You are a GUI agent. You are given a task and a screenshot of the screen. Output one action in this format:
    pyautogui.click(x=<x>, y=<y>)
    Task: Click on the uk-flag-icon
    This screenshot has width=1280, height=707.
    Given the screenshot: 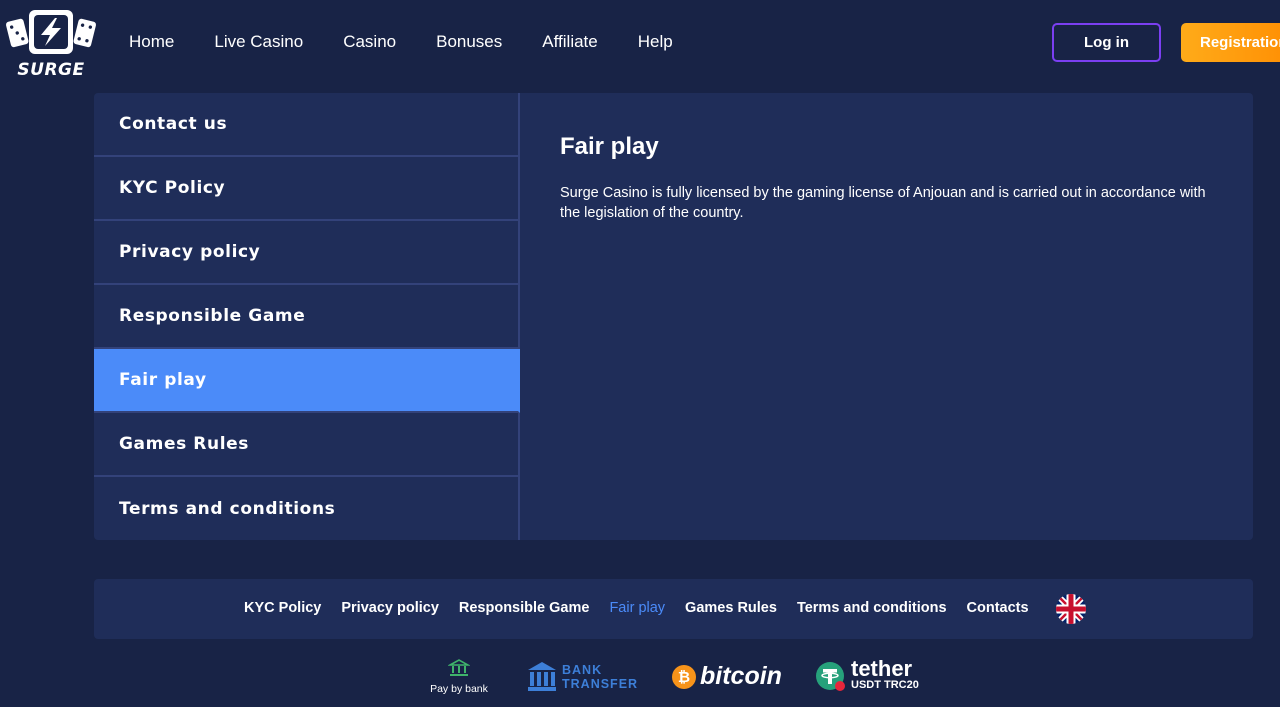 What is the action you would take?
    pyautogui.click(x=1071, y=609)
    